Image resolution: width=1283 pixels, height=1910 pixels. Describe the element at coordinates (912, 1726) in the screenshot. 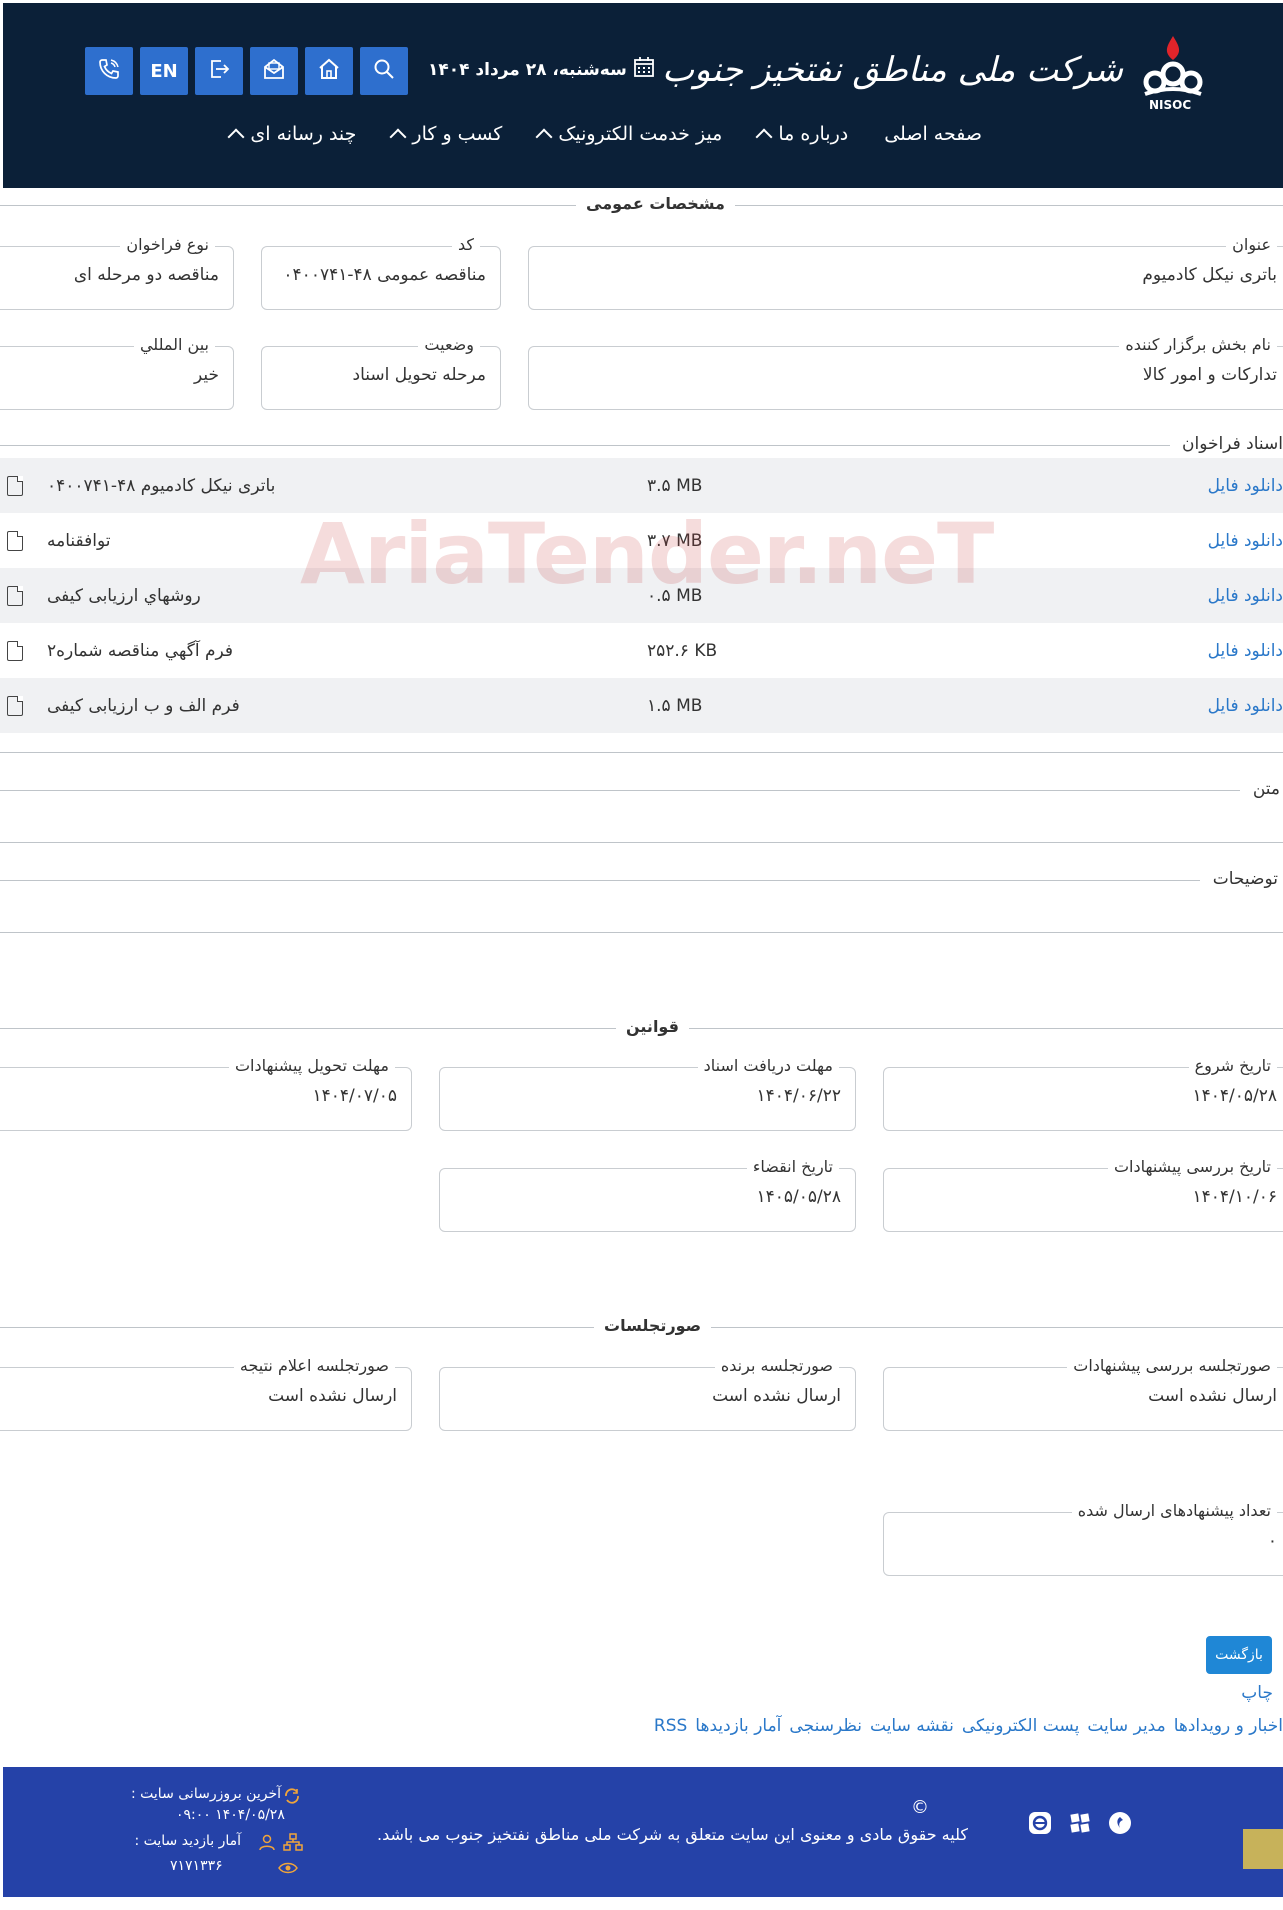

I see `footer-link-sitemap: نقشه سایت` at that location.